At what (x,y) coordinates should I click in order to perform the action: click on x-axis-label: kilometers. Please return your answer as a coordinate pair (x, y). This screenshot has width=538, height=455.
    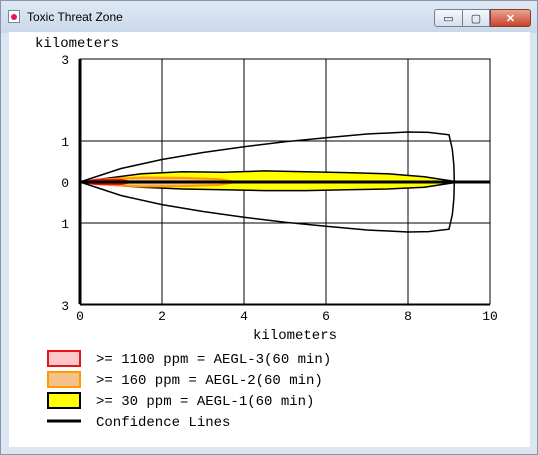
    Looking at the image, I should click on (295, 336).